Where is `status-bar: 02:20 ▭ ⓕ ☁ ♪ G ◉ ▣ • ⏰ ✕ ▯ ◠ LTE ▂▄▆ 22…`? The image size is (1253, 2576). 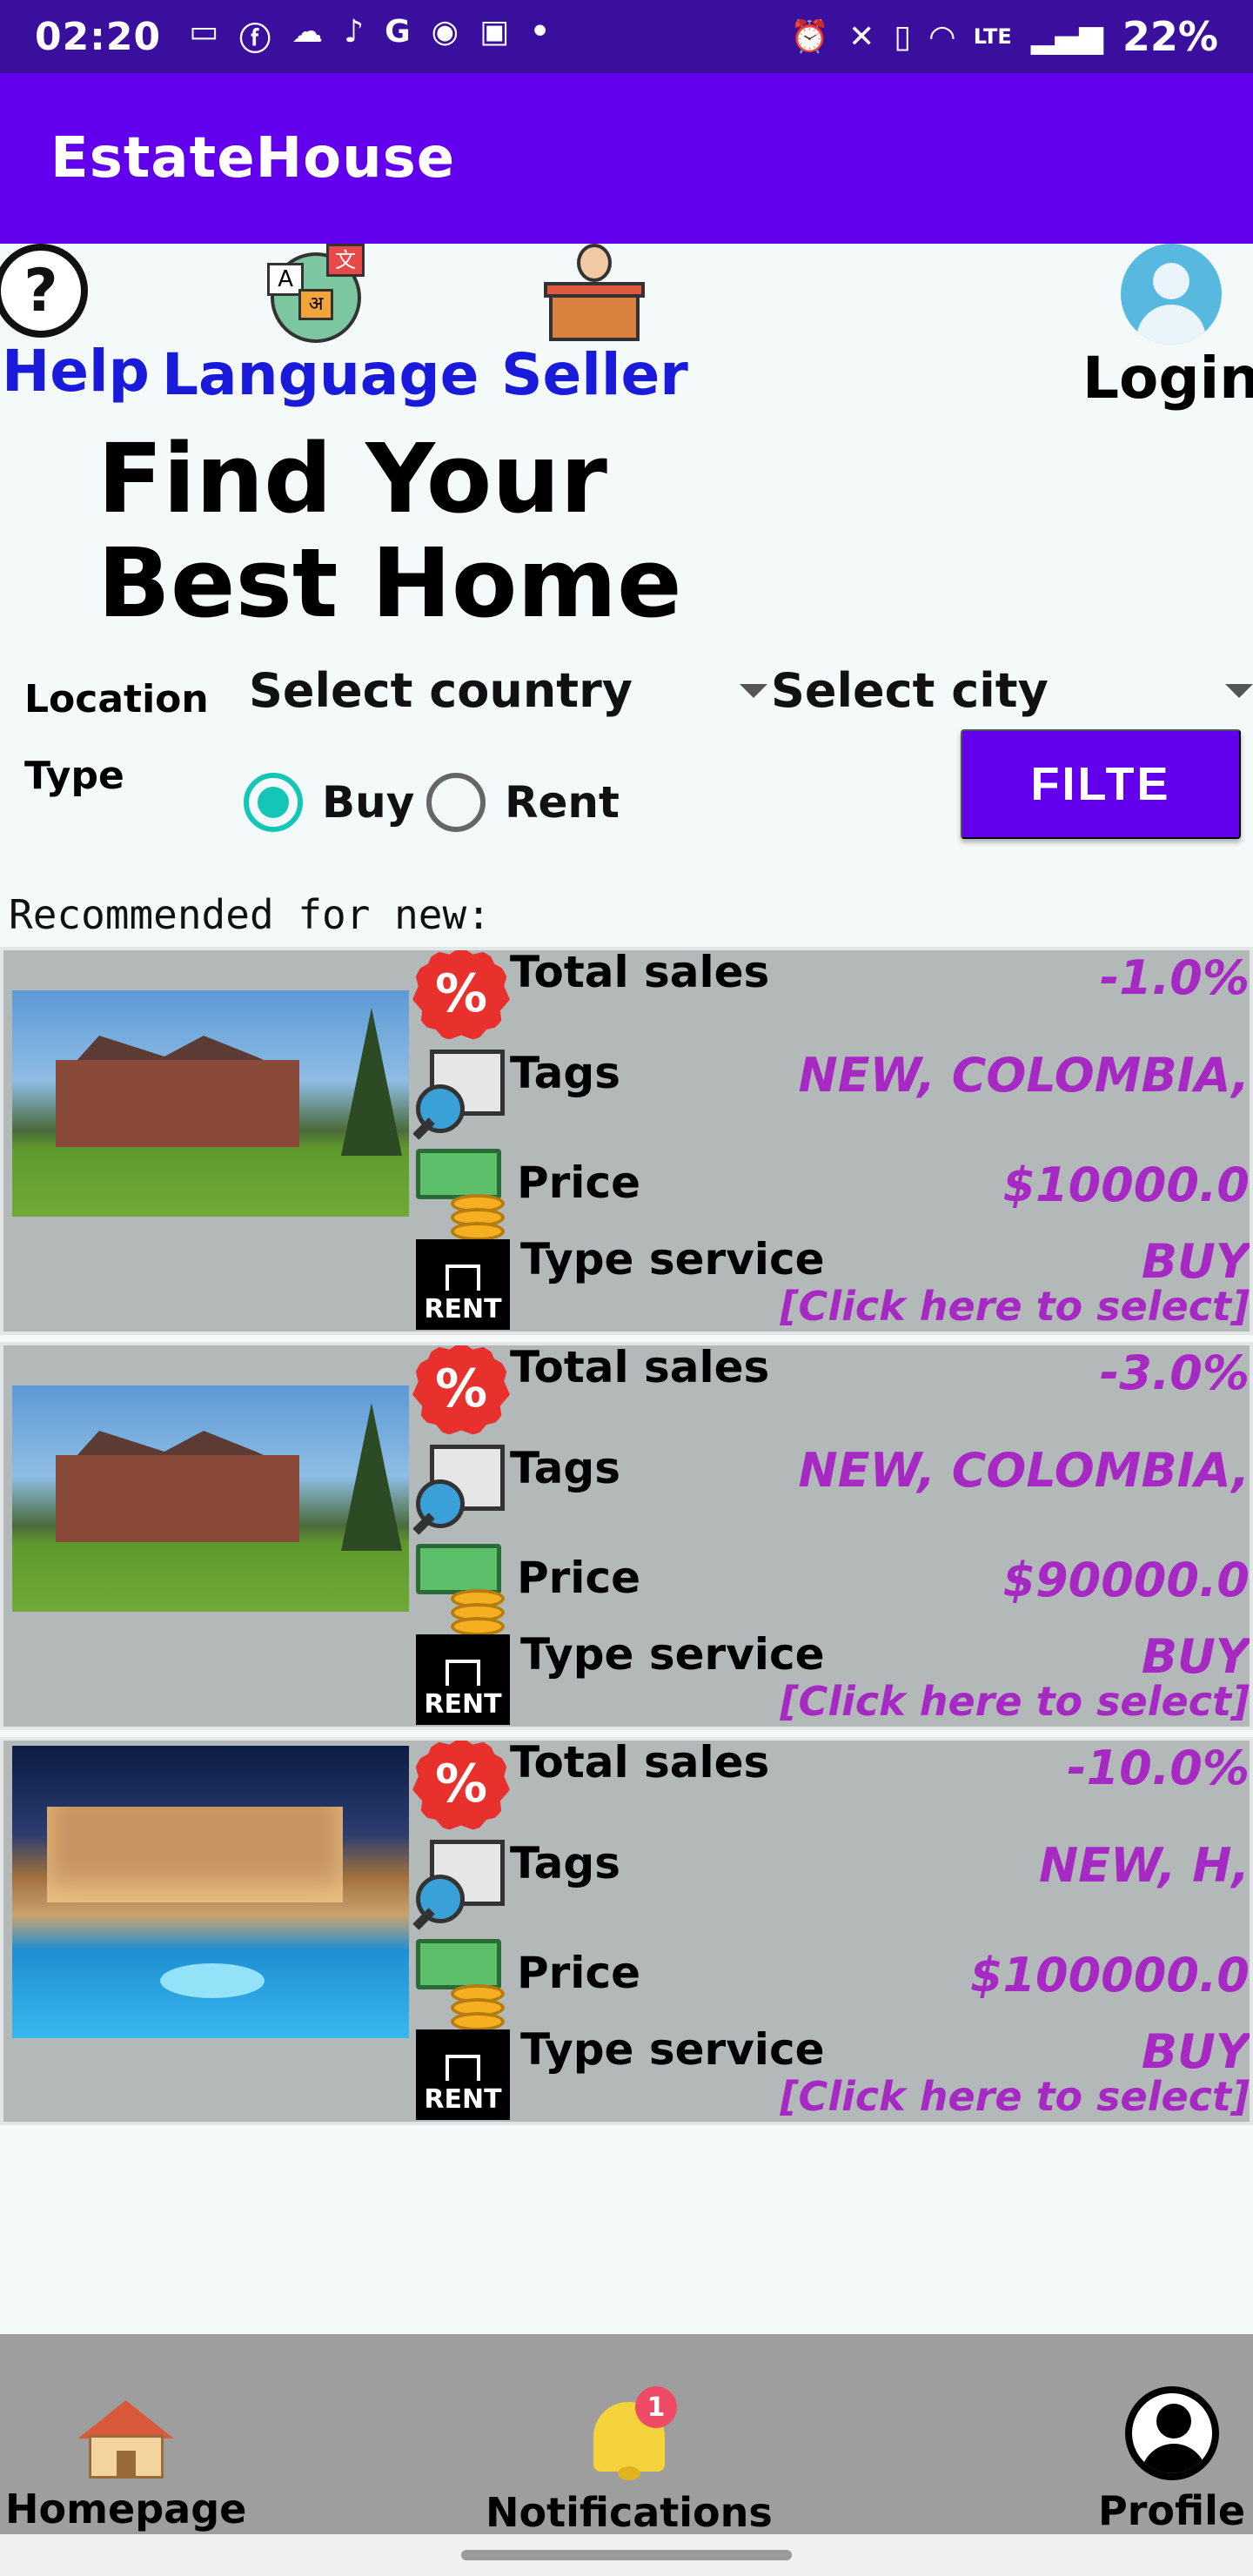 status-bar: 02:20 ▭ ⓕ ☁ ♪ G ◉ ▣ • ⏰ ✕ ▯ ◠ LTE ▂▄▆ 22… is located at coordinates (626, 37).